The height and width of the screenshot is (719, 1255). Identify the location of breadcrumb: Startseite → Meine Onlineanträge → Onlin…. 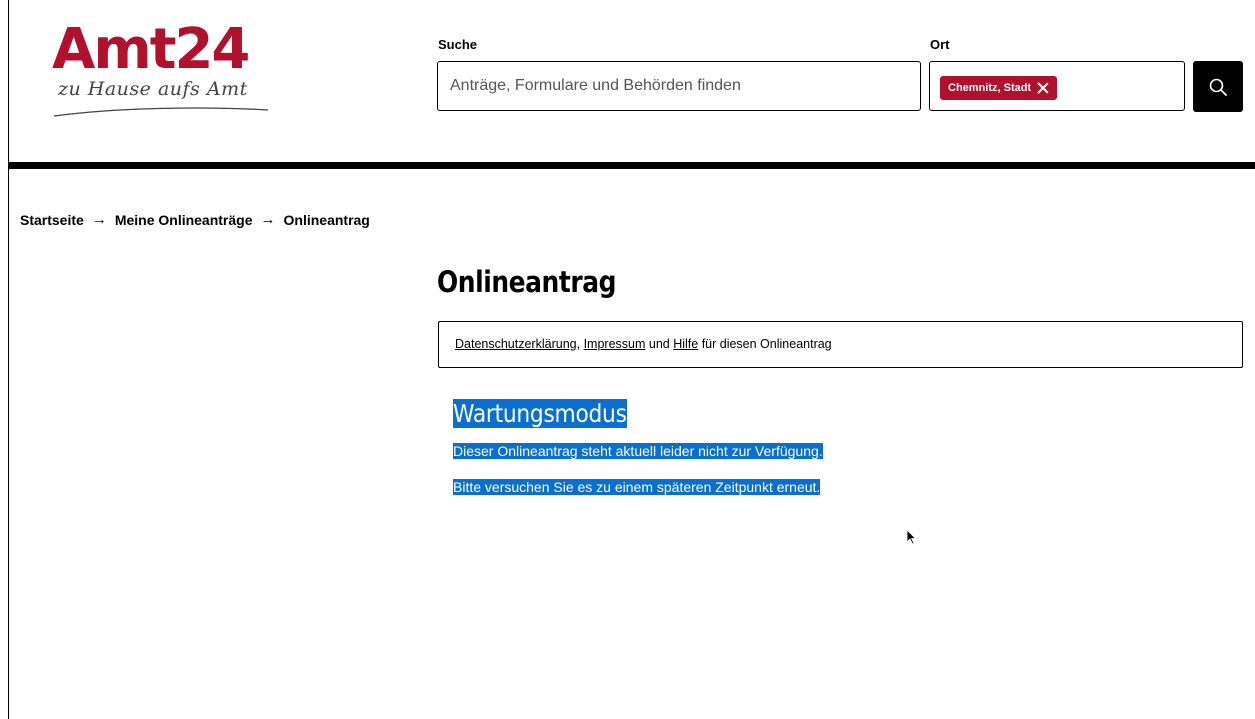
(195, 220).